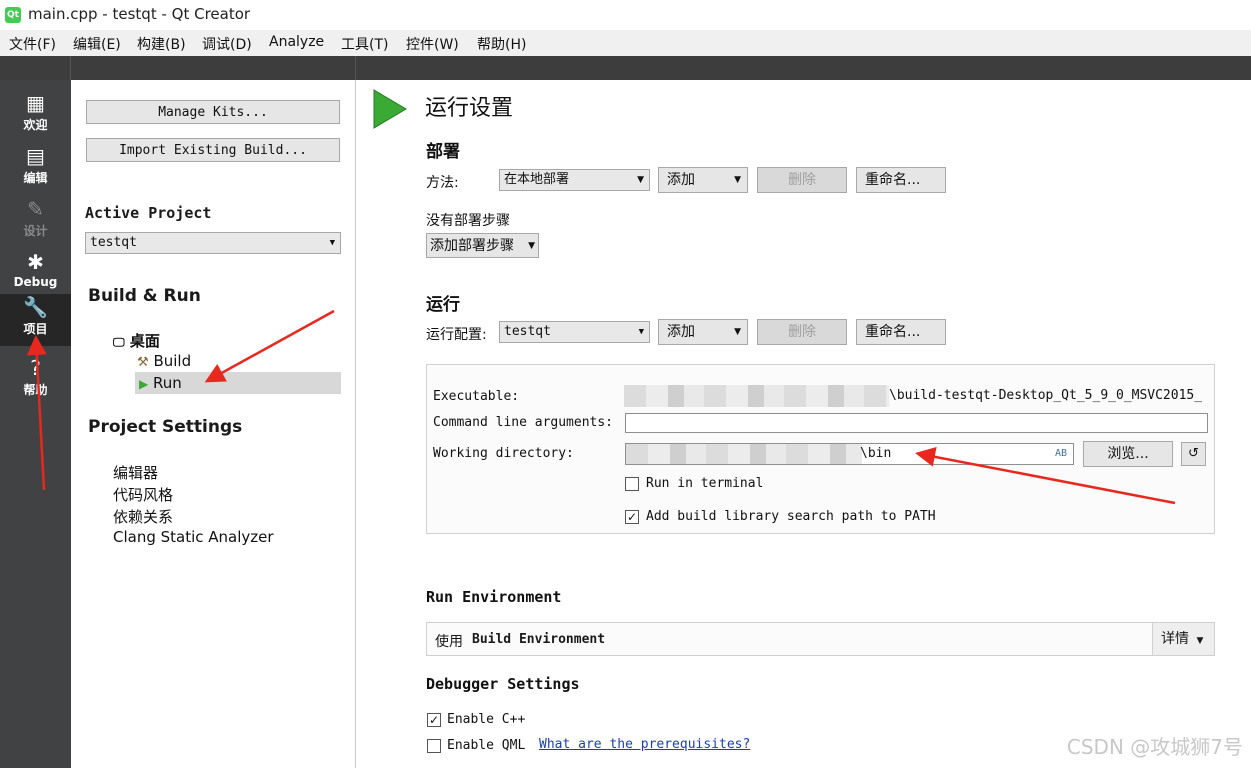 The width and height of the screenshot is (1251, 768). I want to click on build-item: ⚒ Build, so click(164, 361).